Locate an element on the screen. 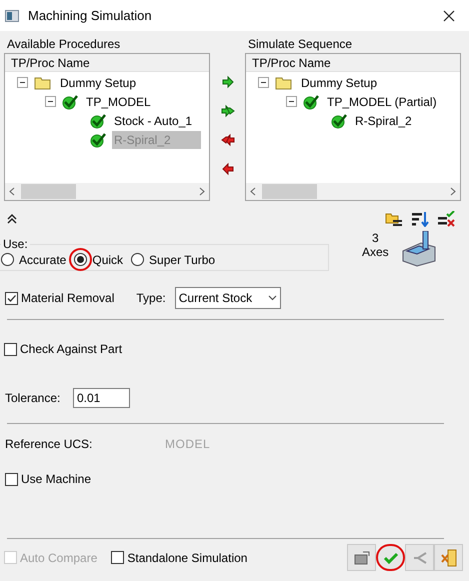  radio-button is located at coordinates (80, 259).